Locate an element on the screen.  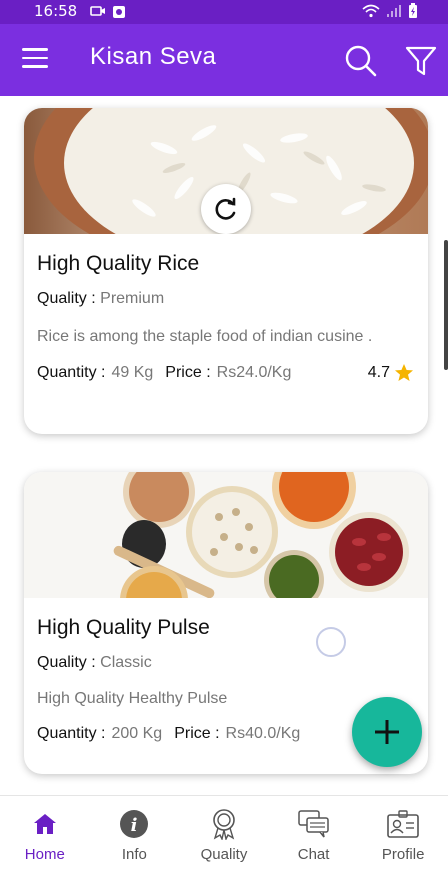
quality-value: Premium is located at coordinates (132, 298).